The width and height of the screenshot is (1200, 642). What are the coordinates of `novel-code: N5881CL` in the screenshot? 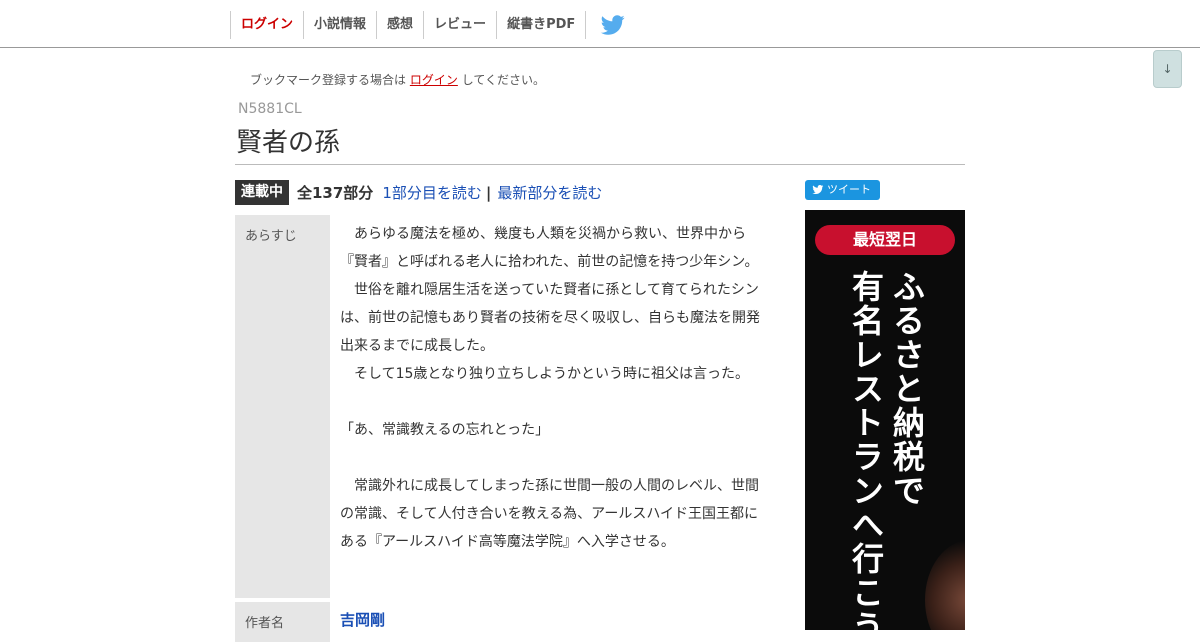 It's located at (270, 109).